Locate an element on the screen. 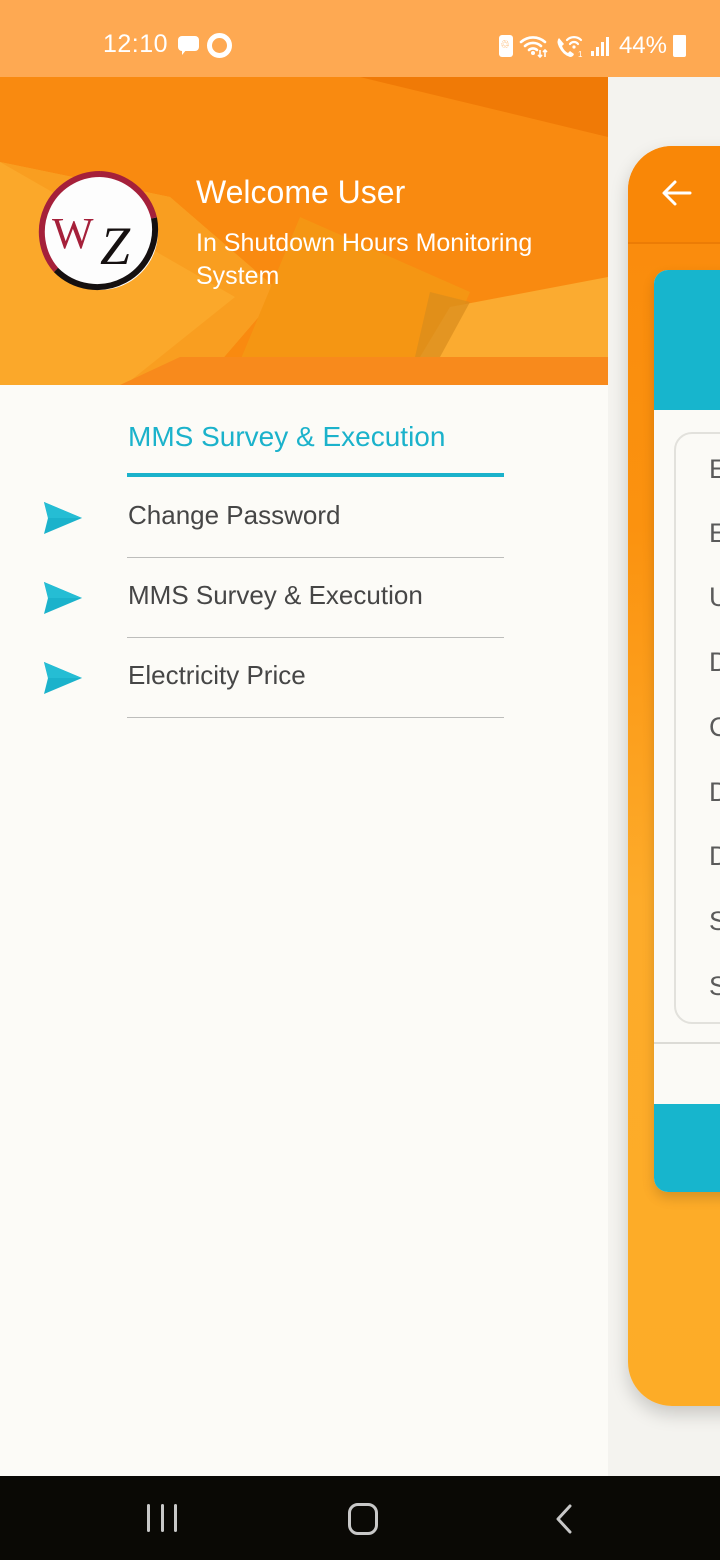 This screenshot has width=720, height=1560. background-app-header is located at coordinates (674, 195).